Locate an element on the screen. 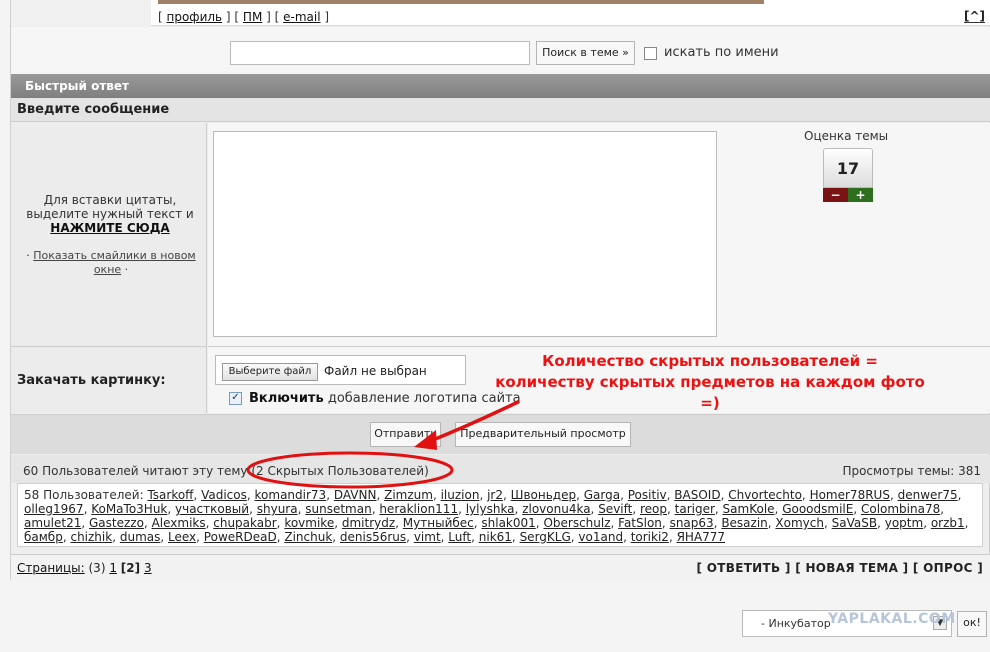  user-link: kovmike is located at coordinates (309, 523).